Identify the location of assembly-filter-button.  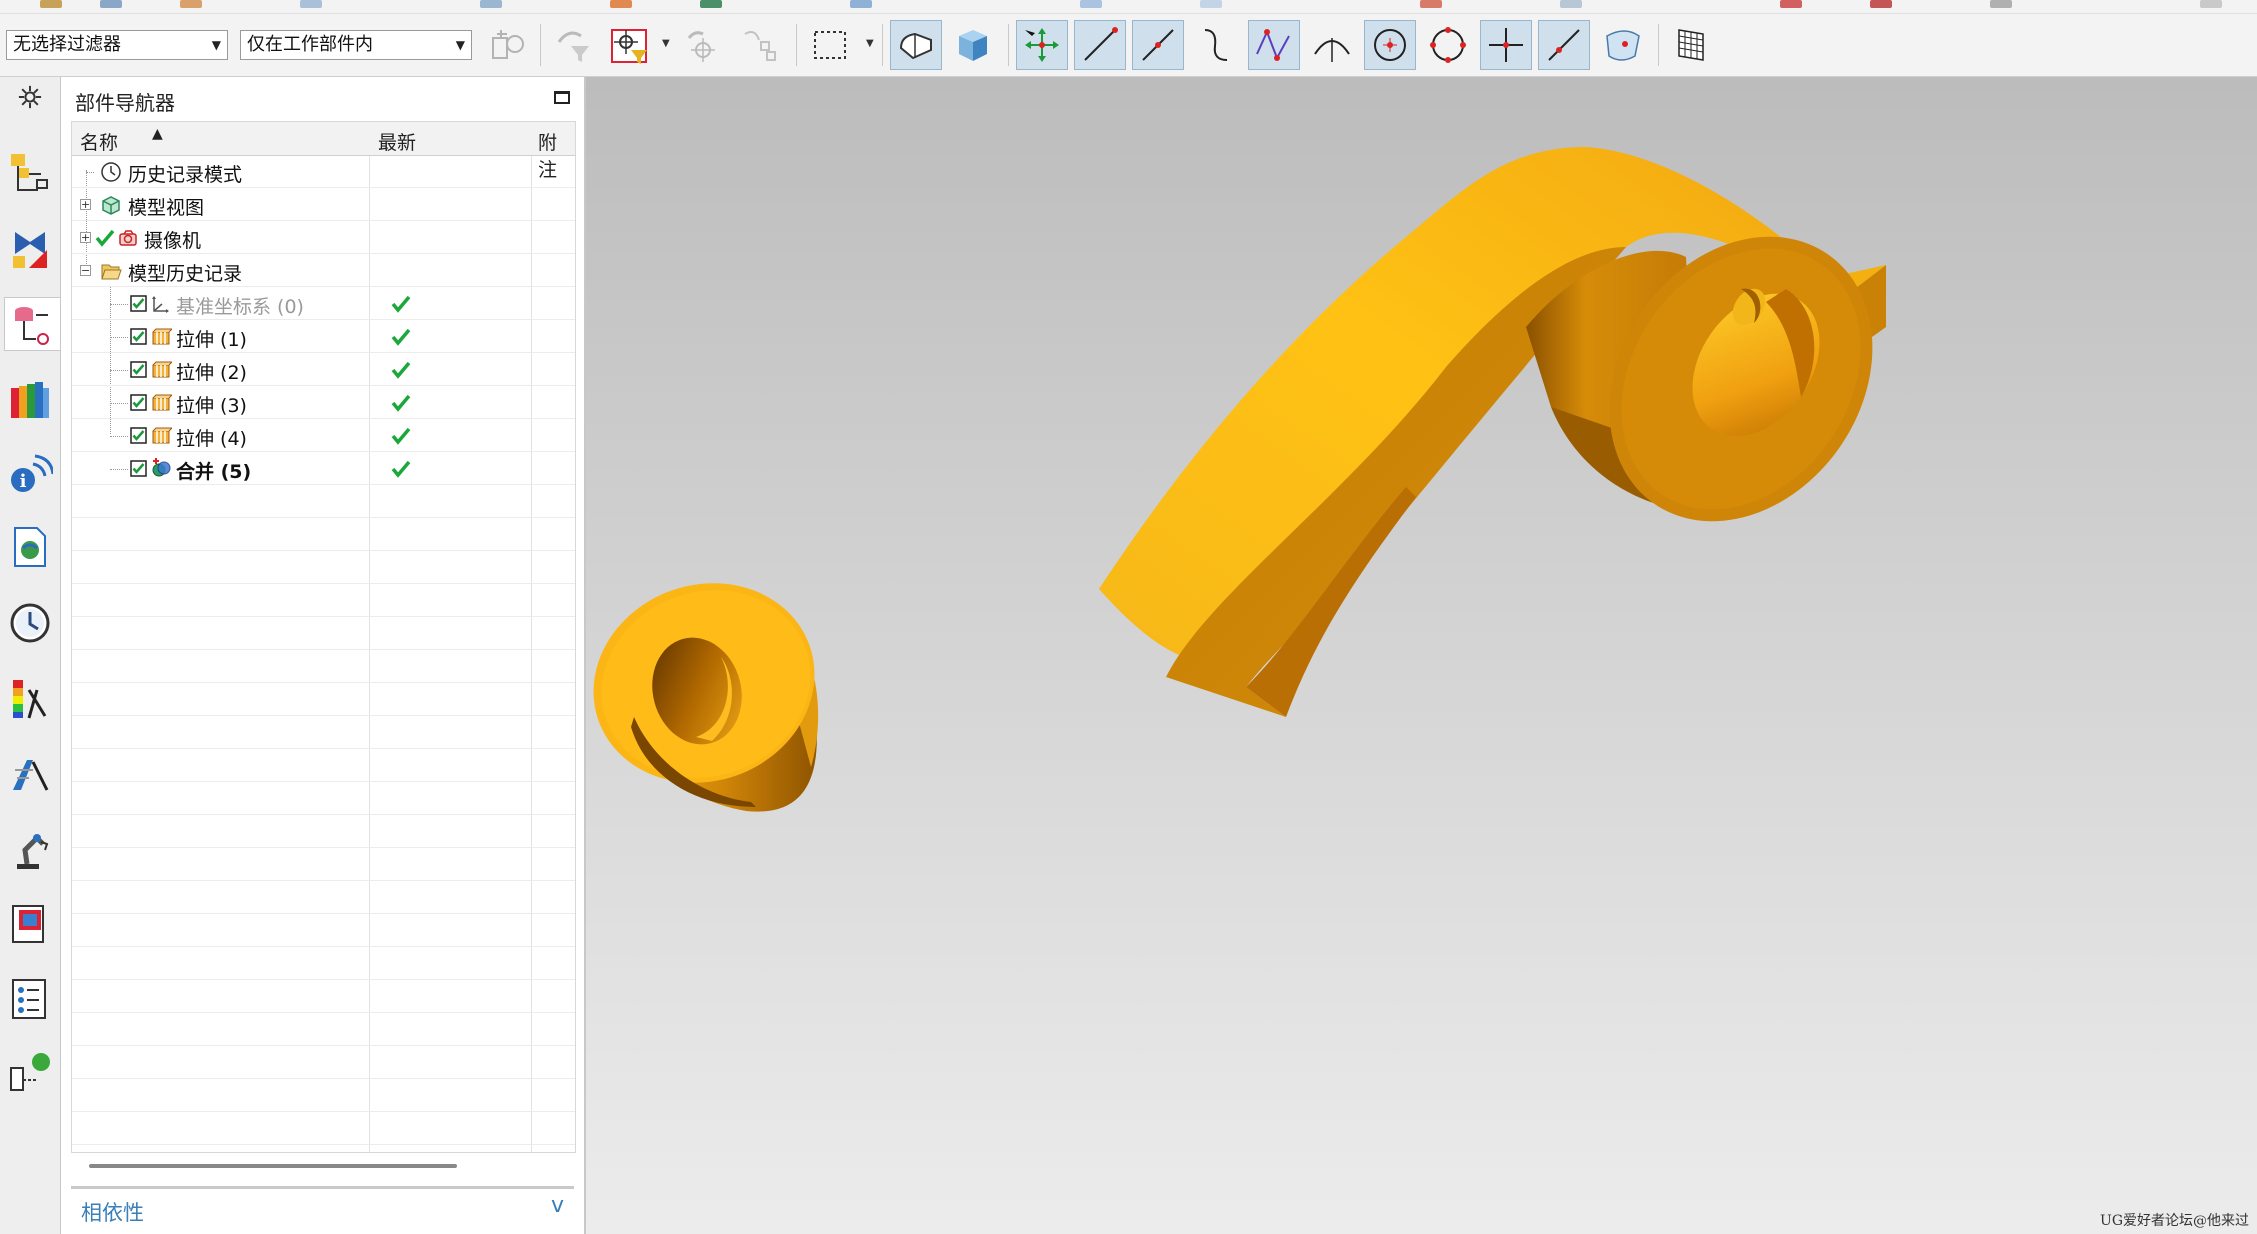
(508, 45).